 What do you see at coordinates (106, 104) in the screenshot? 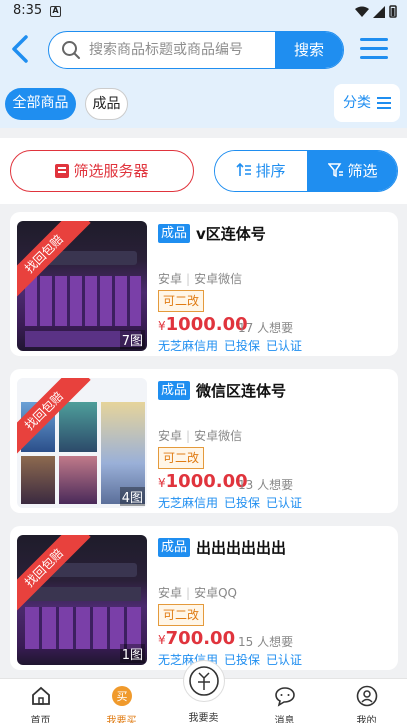
I see `category-finished: 成品` at bounding box center [106, 104].